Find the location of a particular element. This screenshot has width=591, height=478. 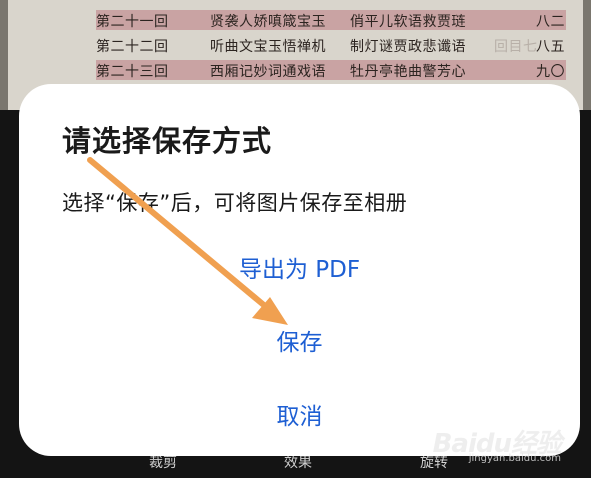

row-page: 九〇 is located at coordinates (550, 72).